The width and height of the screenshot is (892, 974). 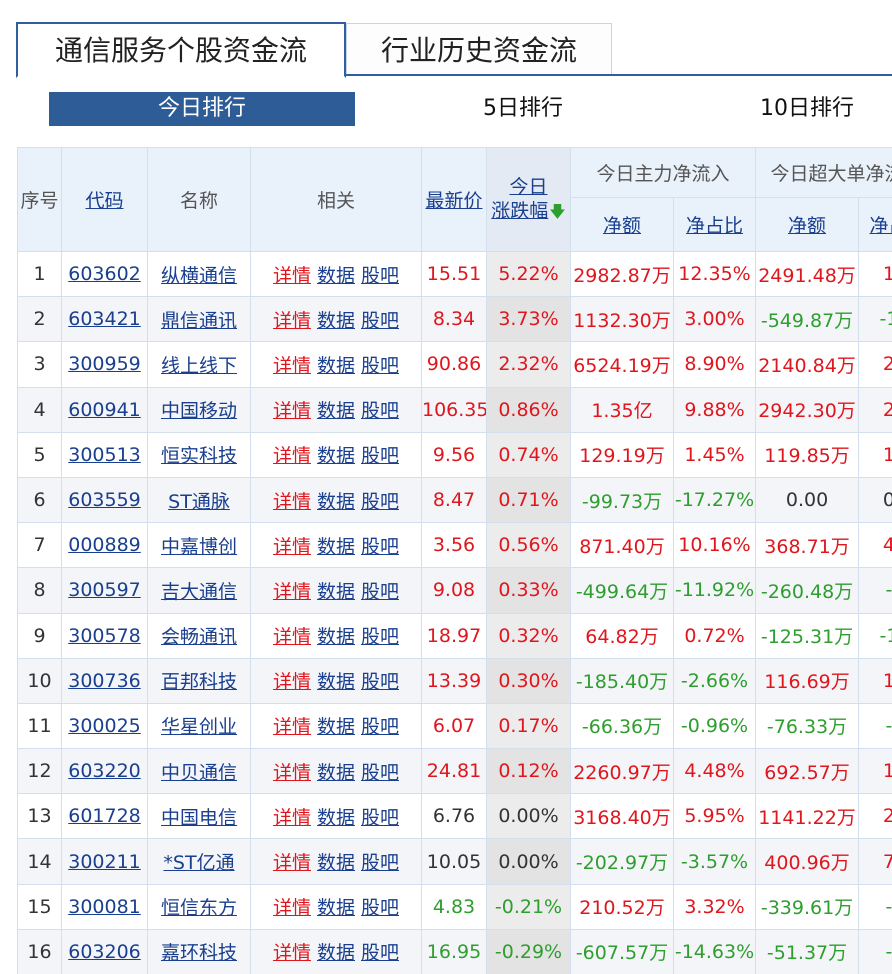 What do you see at coordinates (104, 410) in the screenshot?
I see `stock-code-link: 600941` at bounding box center [104, 410].